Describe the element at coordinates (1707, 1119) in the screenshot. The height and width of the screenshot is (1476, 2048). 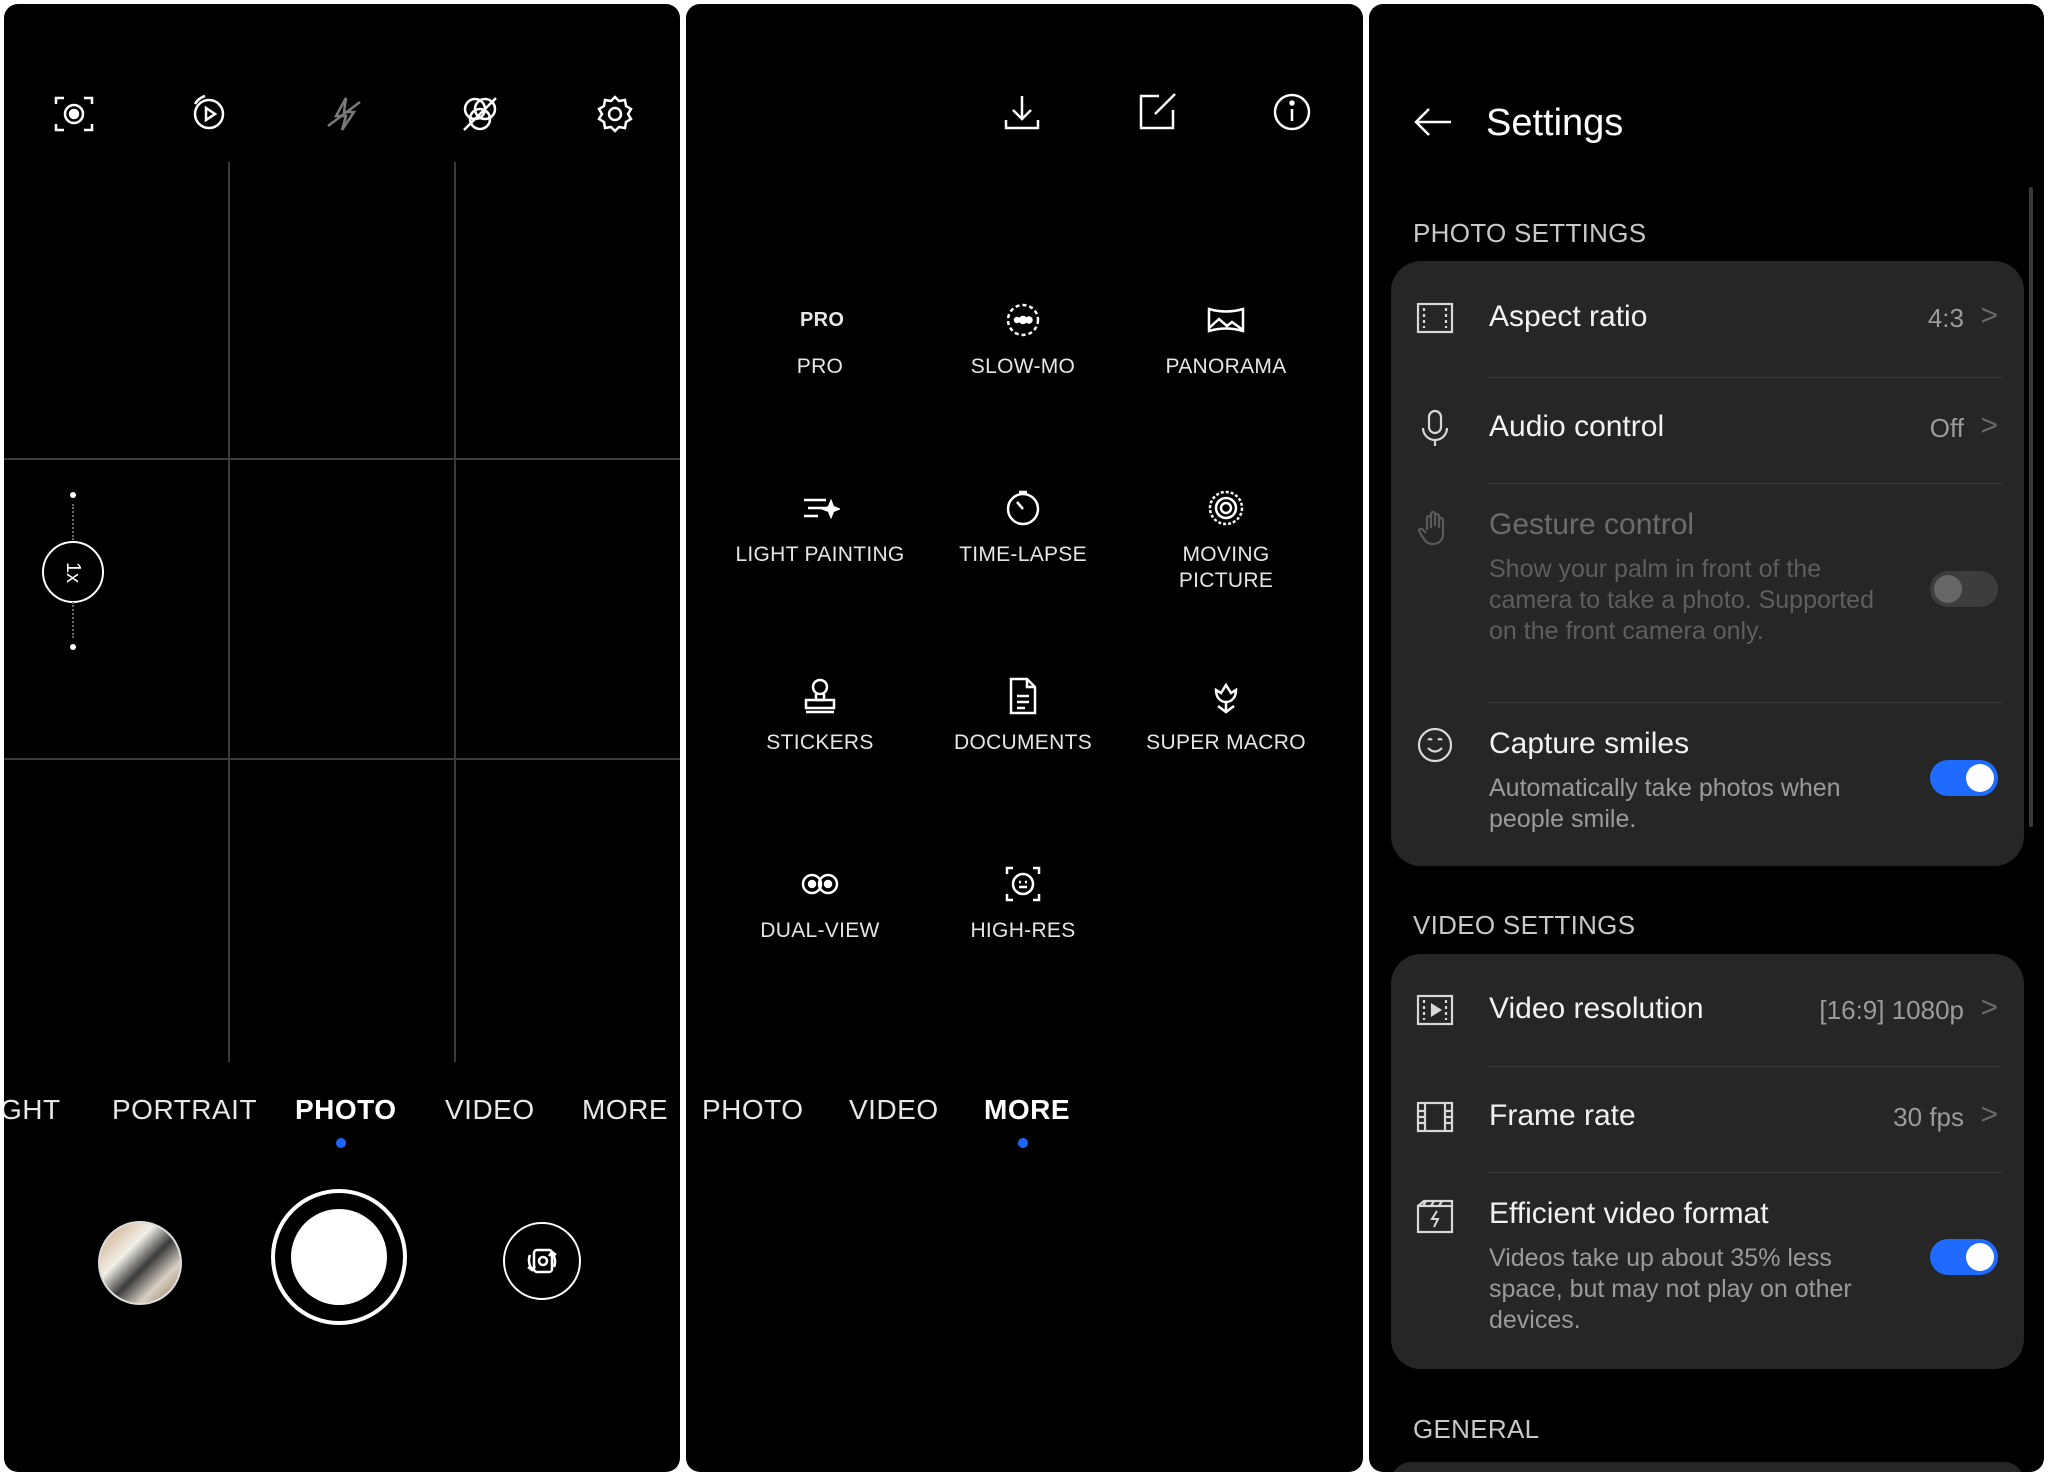
I see `setting-row-frame-rate: Frame rate 30 fps >` at that location.